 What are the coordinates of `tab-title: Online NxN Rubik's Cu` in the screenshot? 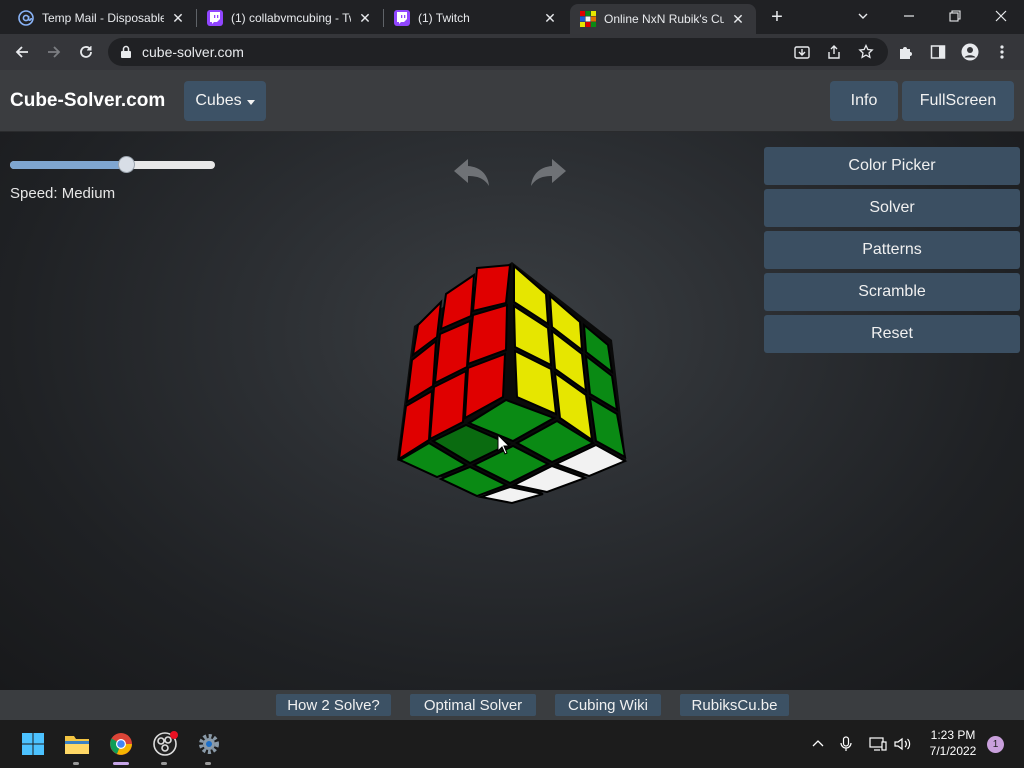 It's located at (664, 19).